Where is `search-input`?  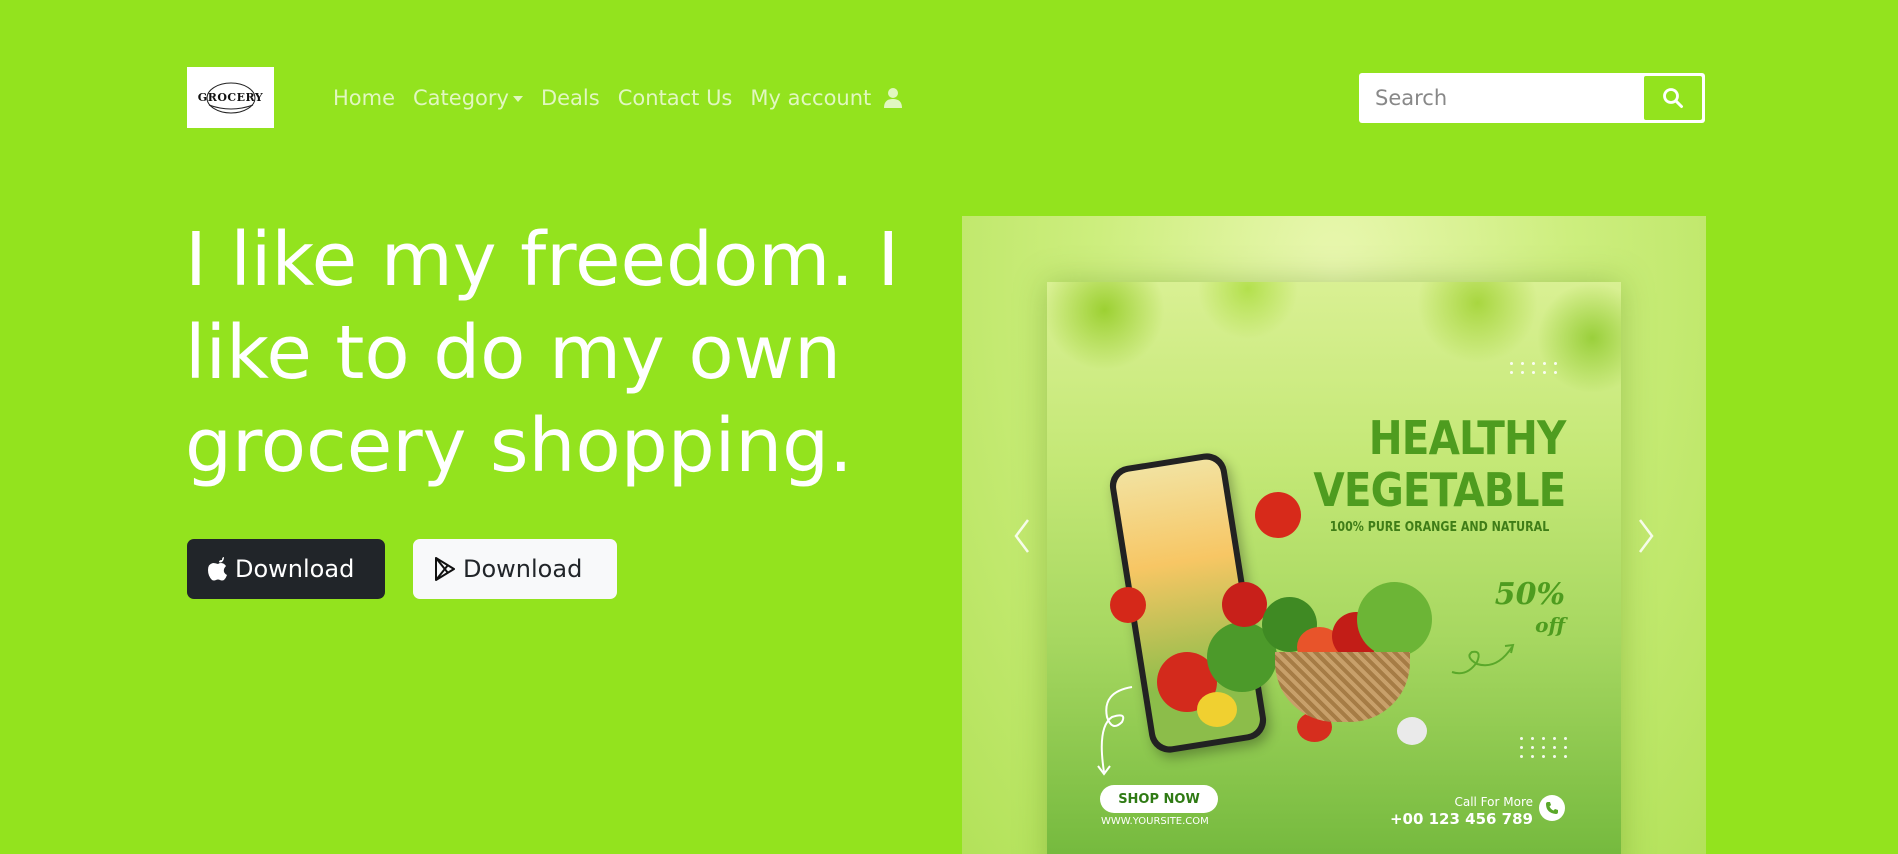 search-input is located at coordinates (1498, 98).